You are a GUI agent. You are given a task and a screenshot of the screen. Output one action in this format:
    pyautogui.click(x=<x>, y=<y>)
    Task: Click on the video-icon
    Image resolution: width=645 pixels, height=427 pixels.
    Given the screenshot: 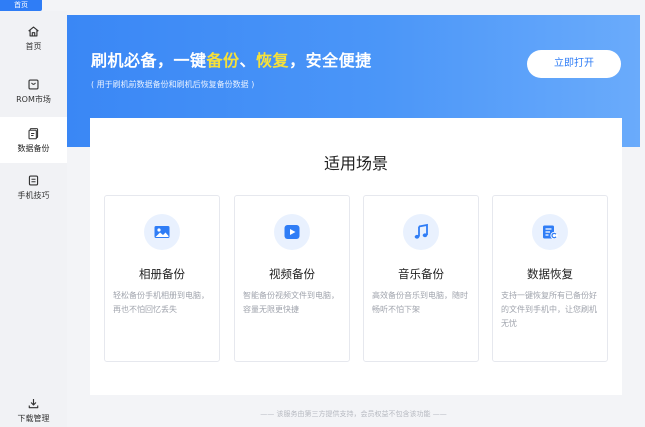 What is the action you would take?
    pyautogui.click(x=292, y=232)
    